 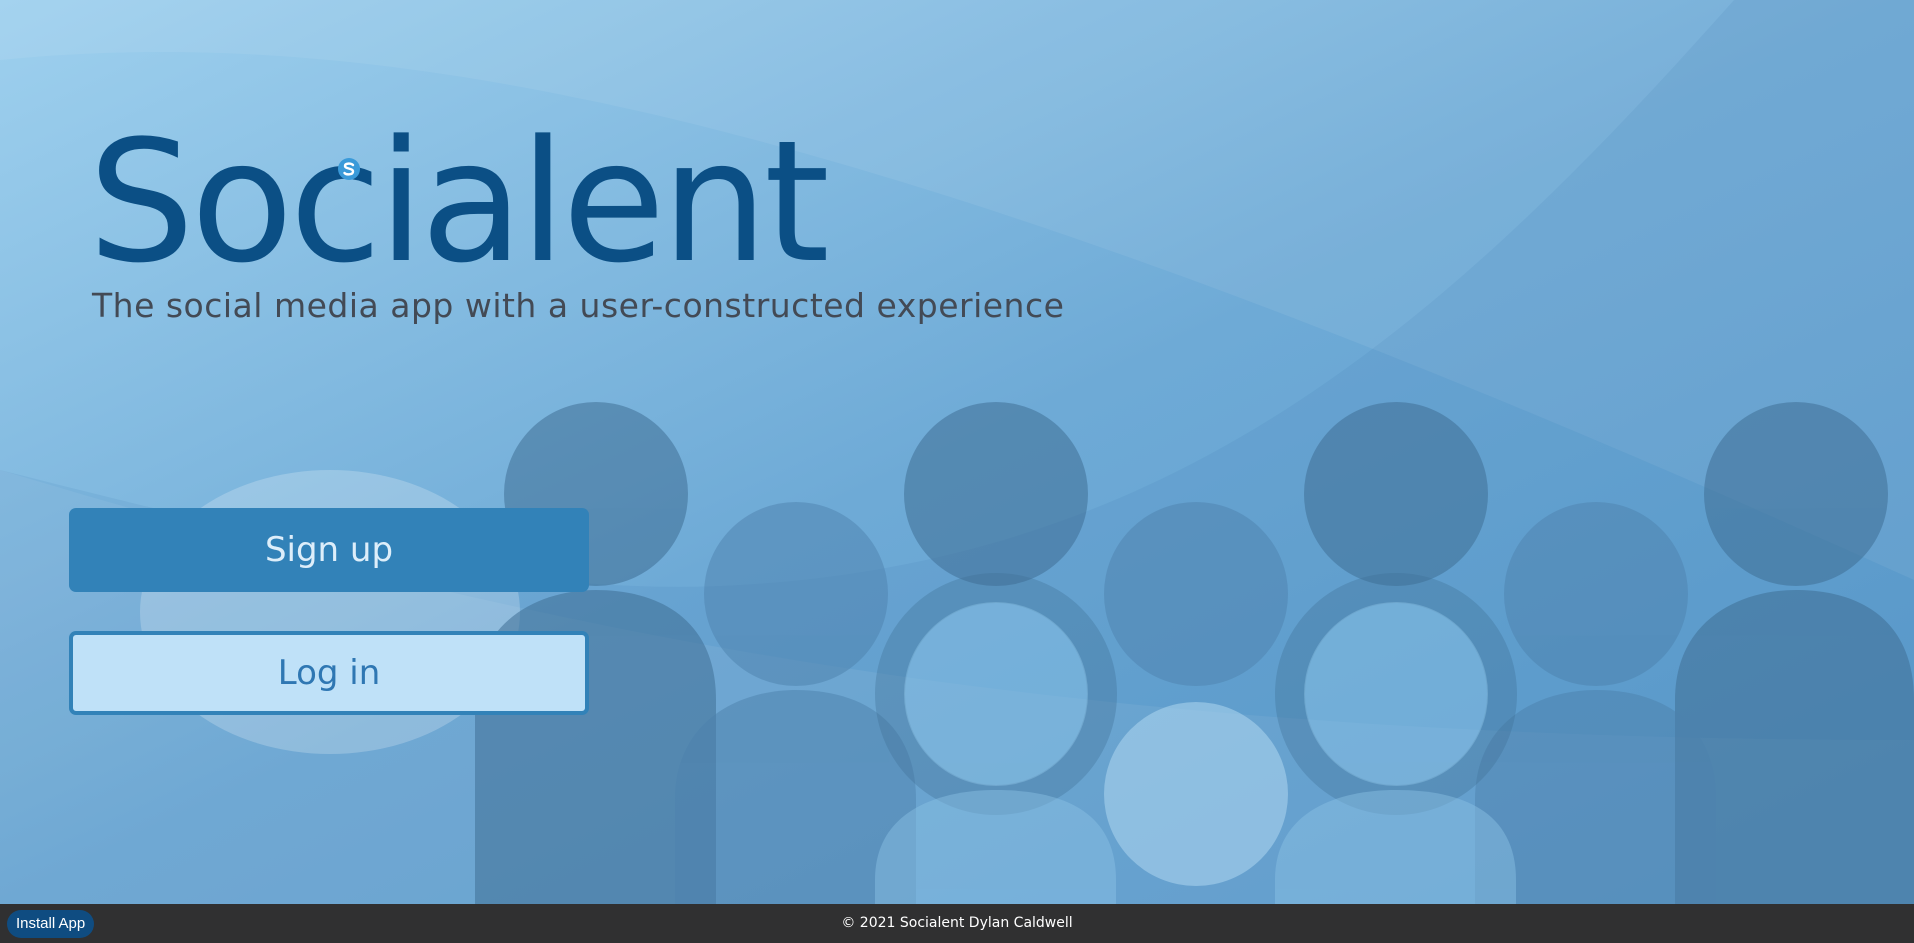 I want to click on login-button: Log in, so click(x=329, y=673).